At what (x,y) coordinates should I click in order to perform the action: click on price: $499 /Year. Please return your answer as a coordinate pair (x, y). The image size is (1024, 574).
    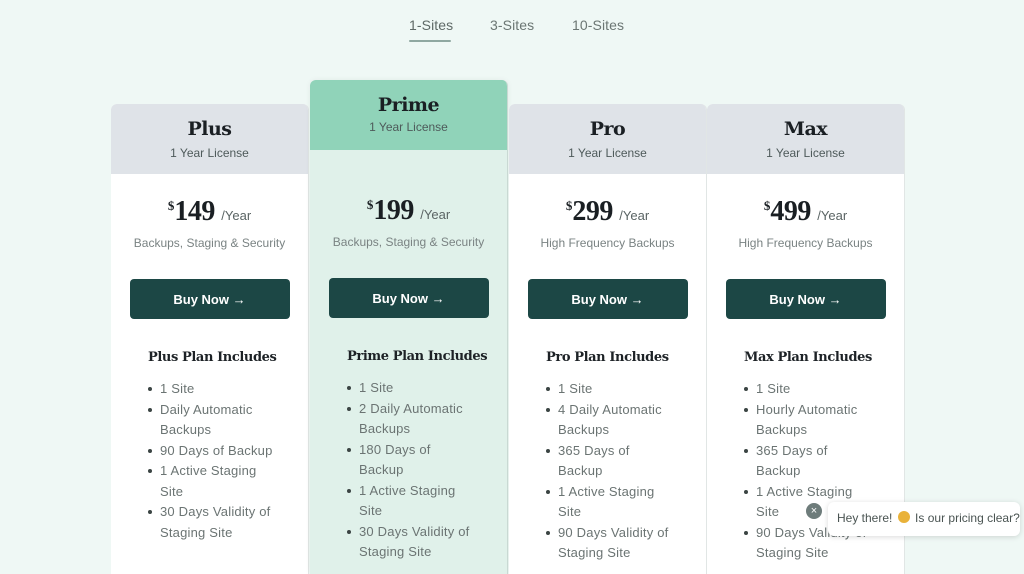
    Looking at the image, I should click on (805, 212).